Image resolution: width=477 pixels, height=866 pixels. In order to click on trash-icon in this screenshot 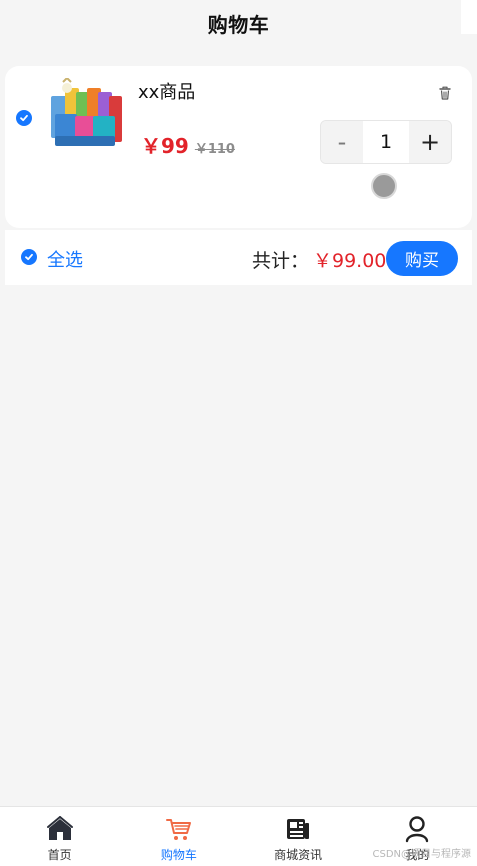, I will do `click(445, 93)`.